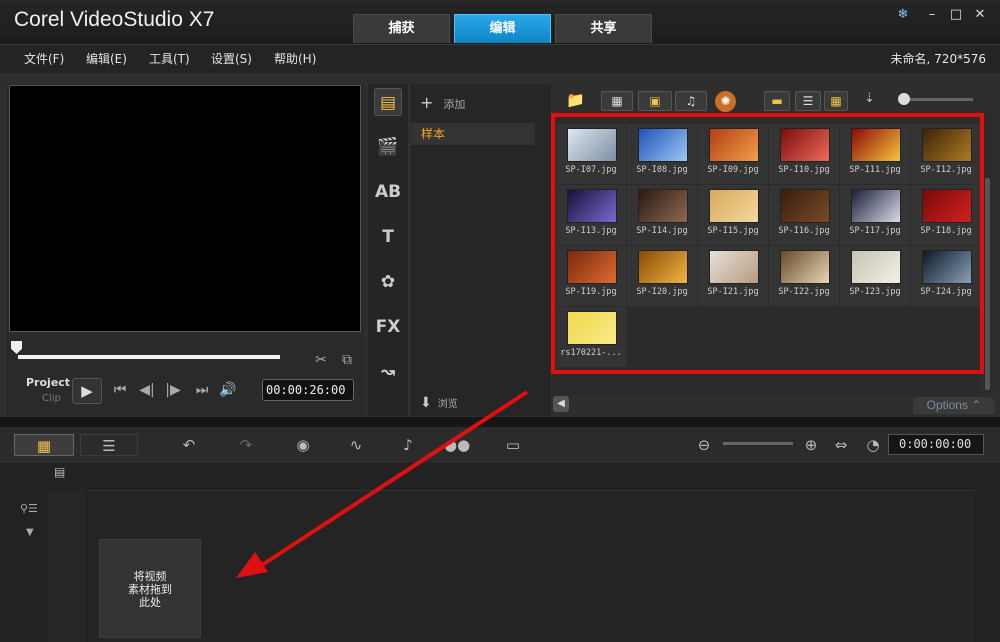 The width and height of the screenshot is (1000, 642). Describe the element at coordinates (44, 445) in the screenshot. I see `storyboard-view-button: ▦` at that location.